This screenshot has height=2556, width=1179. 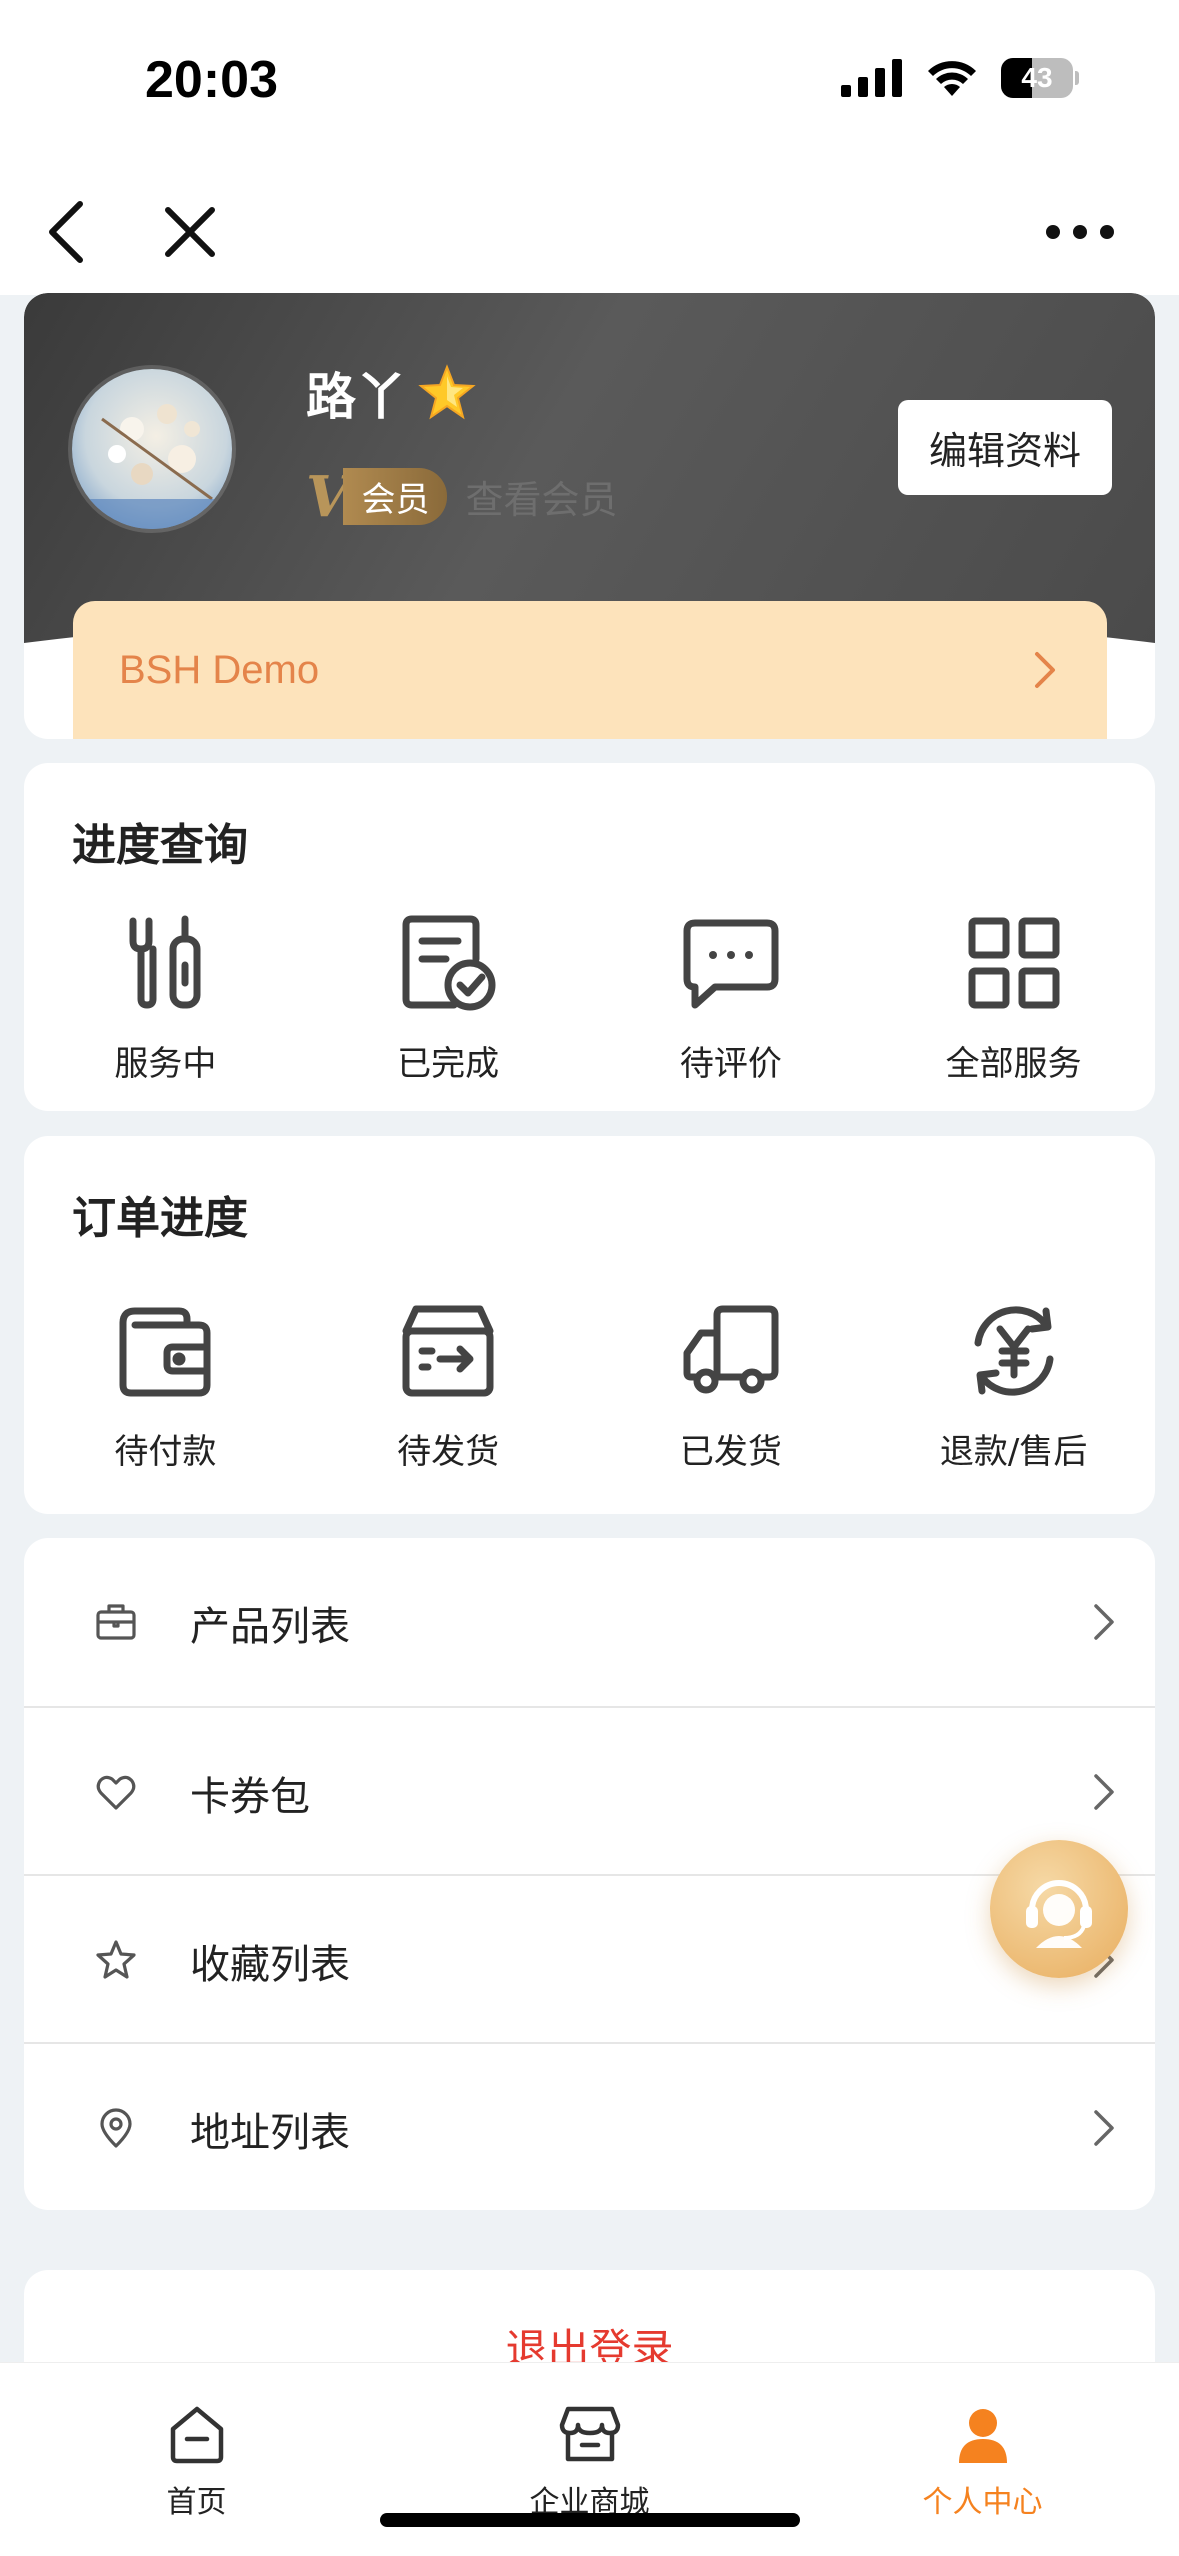 What do you see at coordinates (165, 1352) in the screenshot?
I see `wallet-icon` at bounding box center [165, 1352].